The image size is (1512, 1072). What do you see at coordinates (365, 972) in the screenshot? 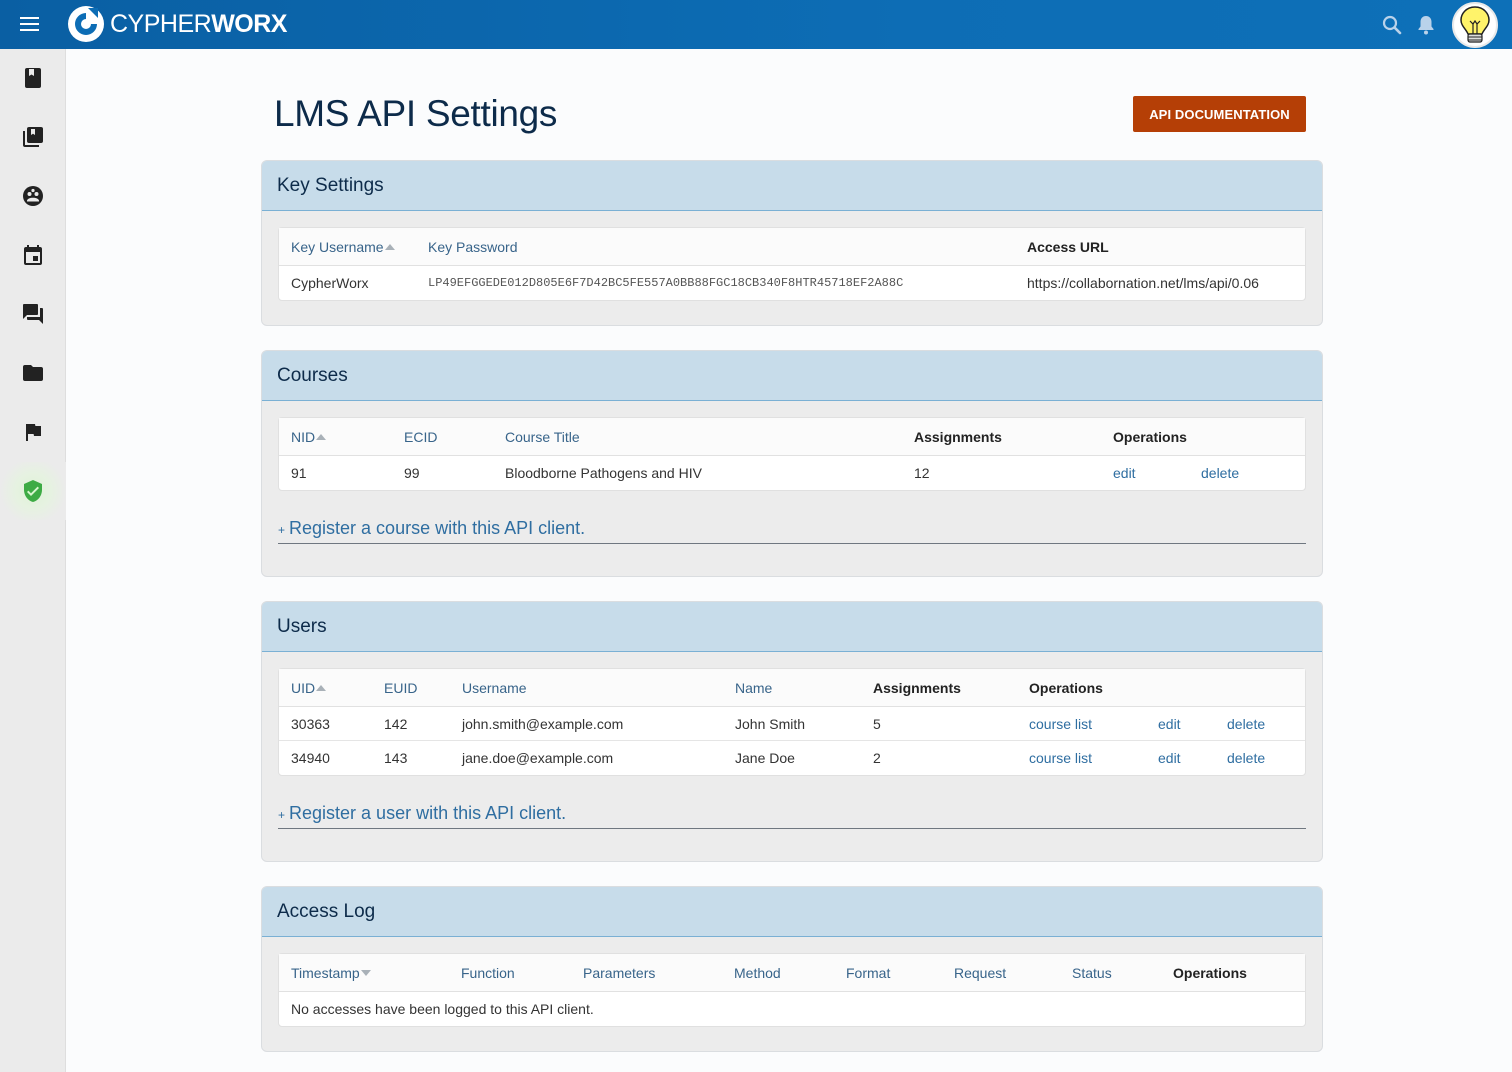
I see `sort-desc-icon` at bounding box center [365, 972].